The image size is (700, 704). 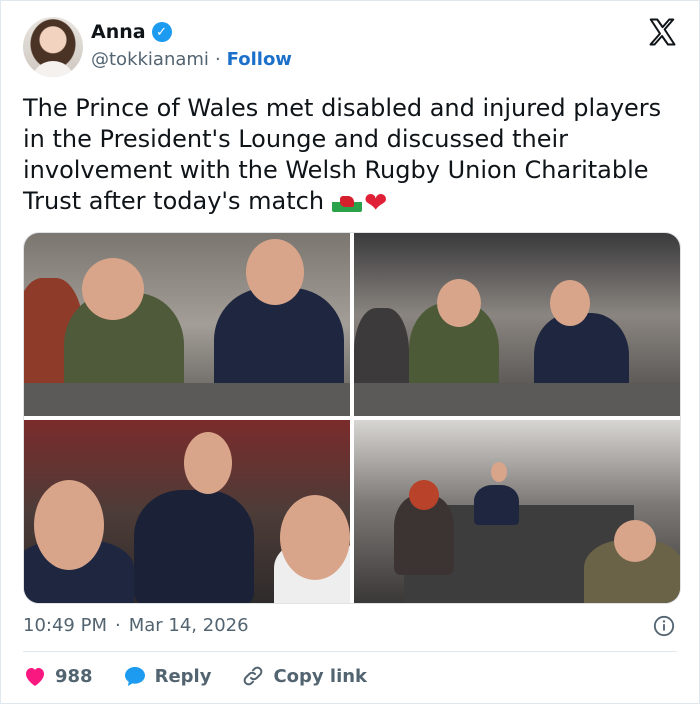 I want to click on author-avatar, so click(x=53, y=47).